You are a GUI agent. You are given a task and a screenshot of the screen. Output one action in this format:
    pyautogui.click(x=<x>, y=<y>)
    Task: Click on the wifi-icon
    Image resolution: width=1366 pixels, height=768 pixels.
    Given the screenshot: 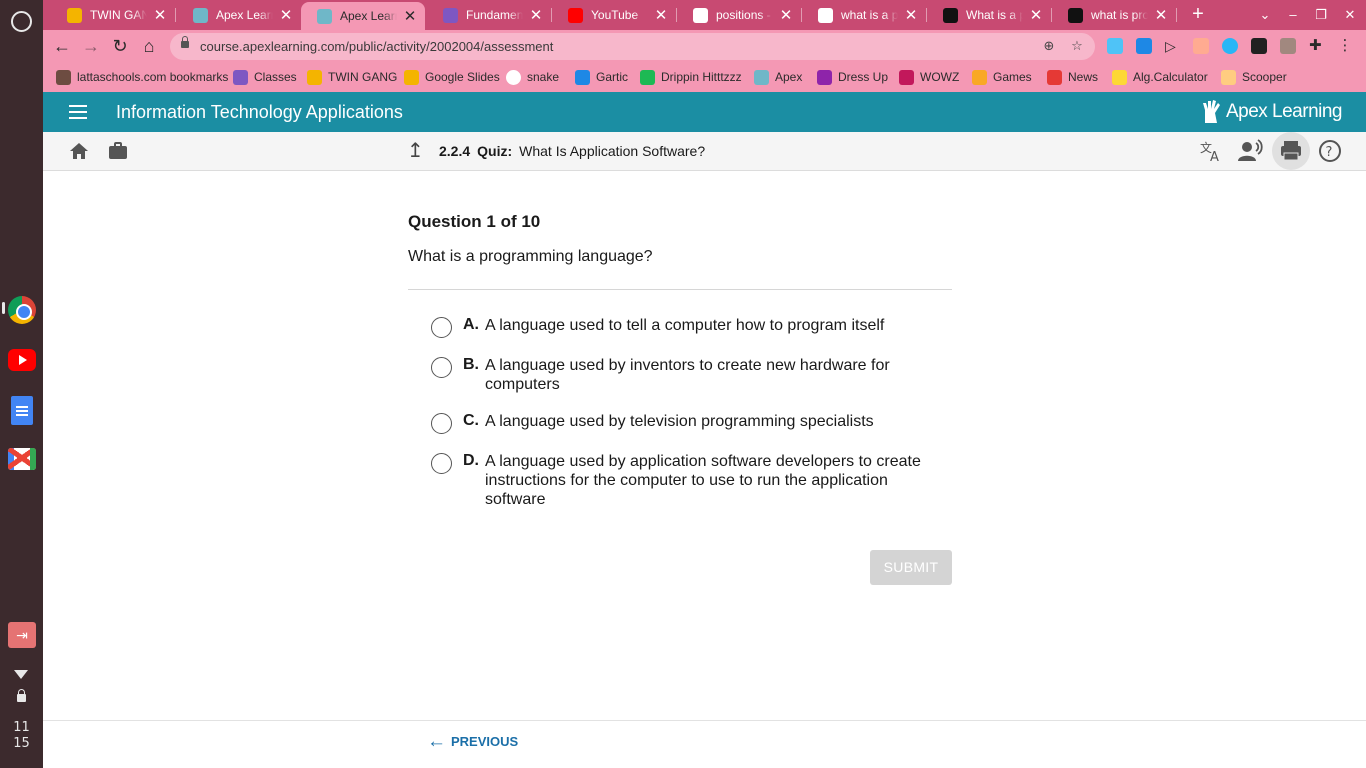 What is the action you would take?
    pyautogui.click(x=21, y=674)
    